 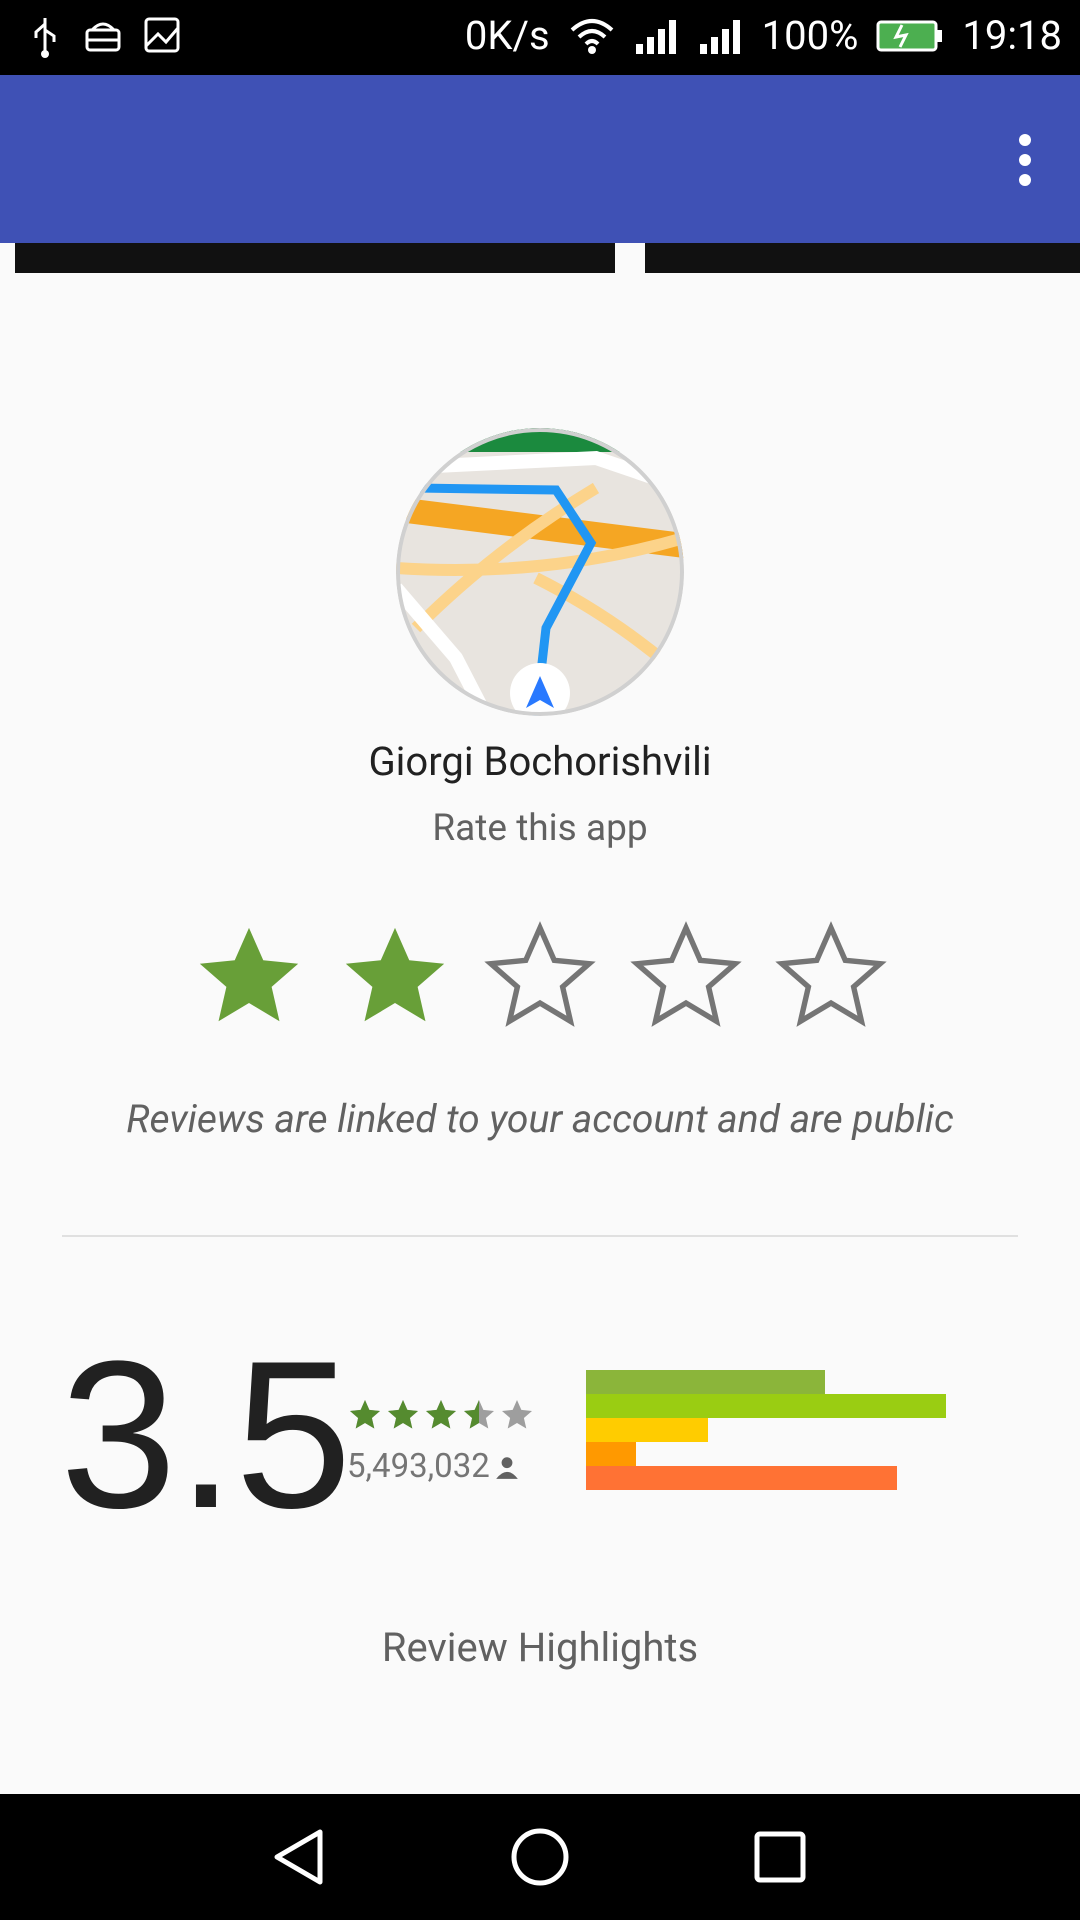 I want to click on clock: 19:18, so click(x=1012, y=35).